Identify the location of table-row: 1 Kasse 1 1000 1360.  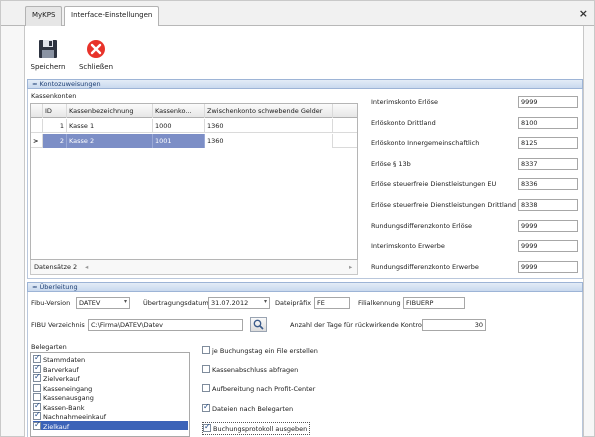
(194, 126).